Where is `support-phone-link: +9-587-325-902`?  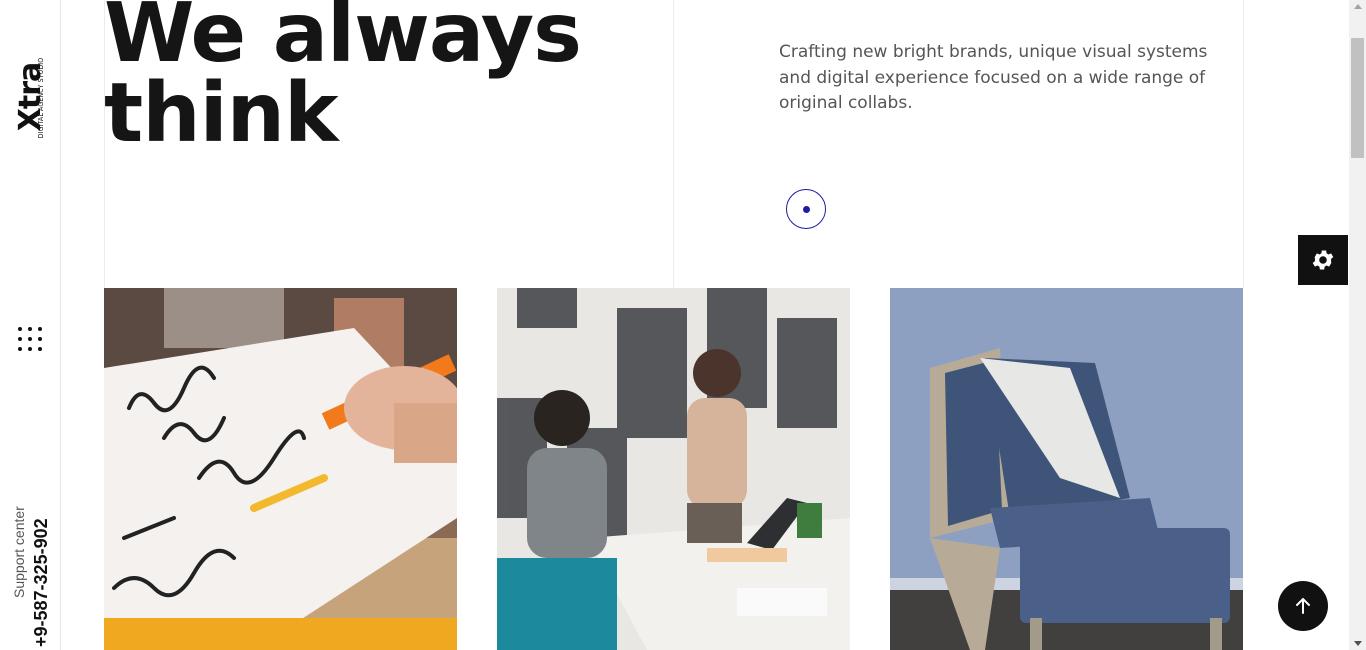 support-phone-link: +9-587-325-902 is located at coordinates (41, 573).